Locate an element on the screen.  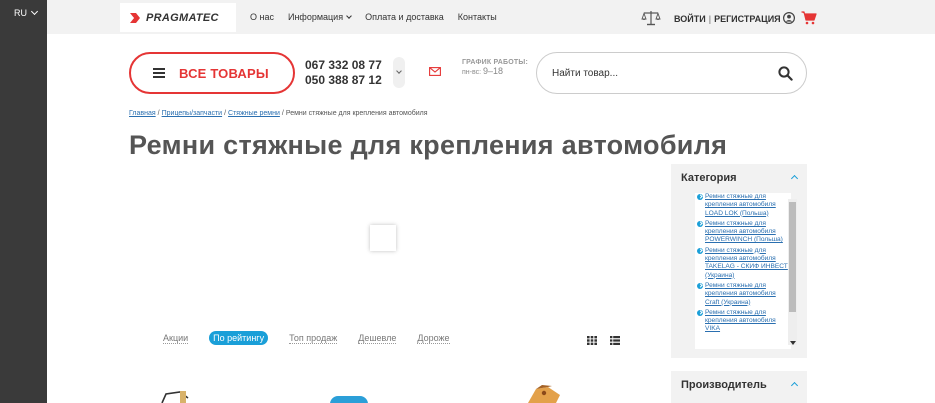
search-box is located at coordinates (671, 73).